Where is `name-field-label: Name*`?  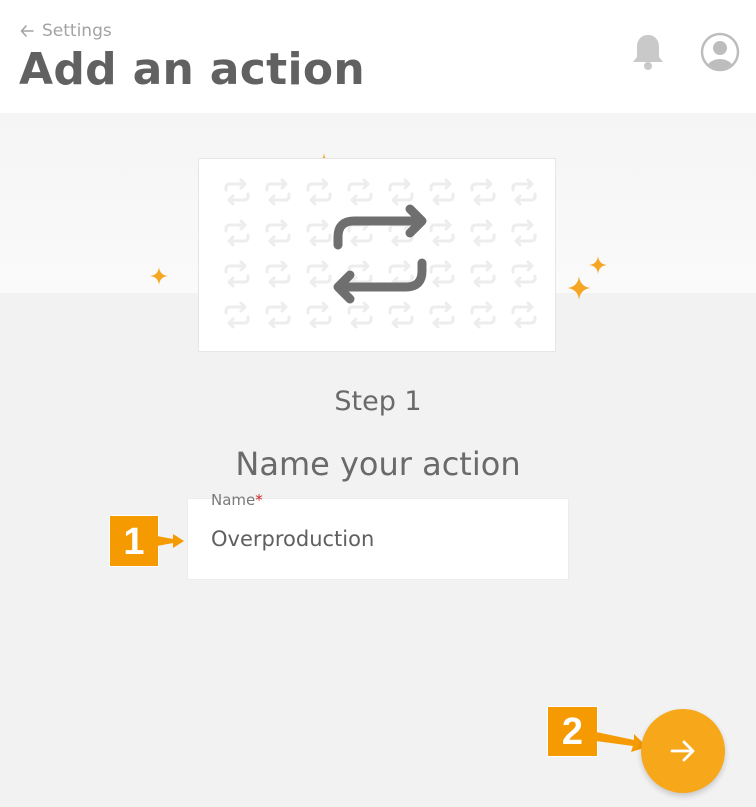
name-field-label: Name* is located at coordinates (237, 500).